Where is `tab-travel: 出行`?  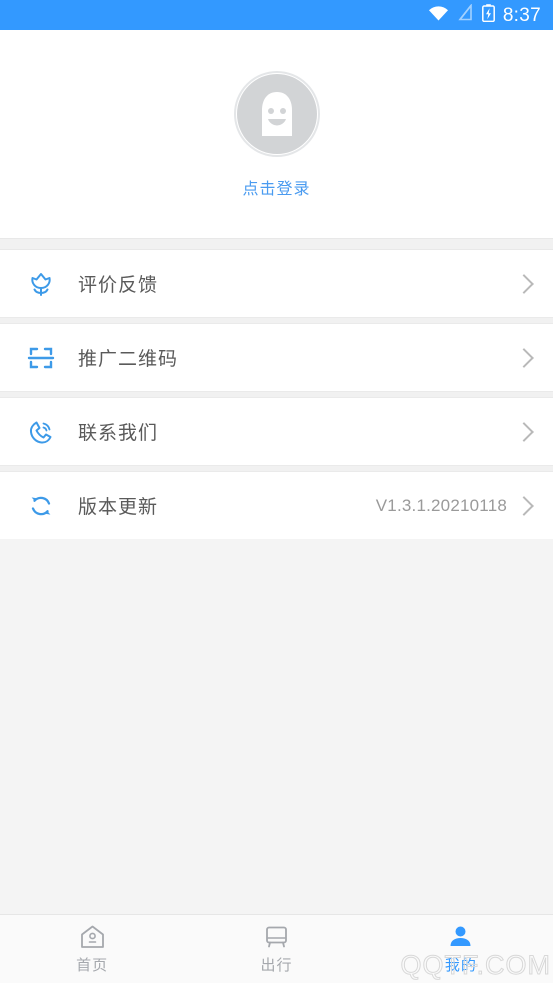
tab-travel: 出行 is located at coordinates (276, 949).